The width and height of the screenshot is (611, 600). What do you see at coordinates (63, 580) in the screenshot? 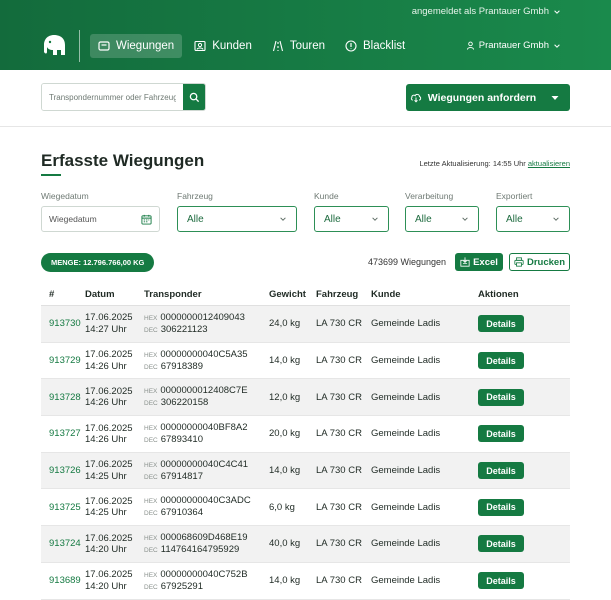
I see `weighing-id: 913689` at bounding box center [63, 580].